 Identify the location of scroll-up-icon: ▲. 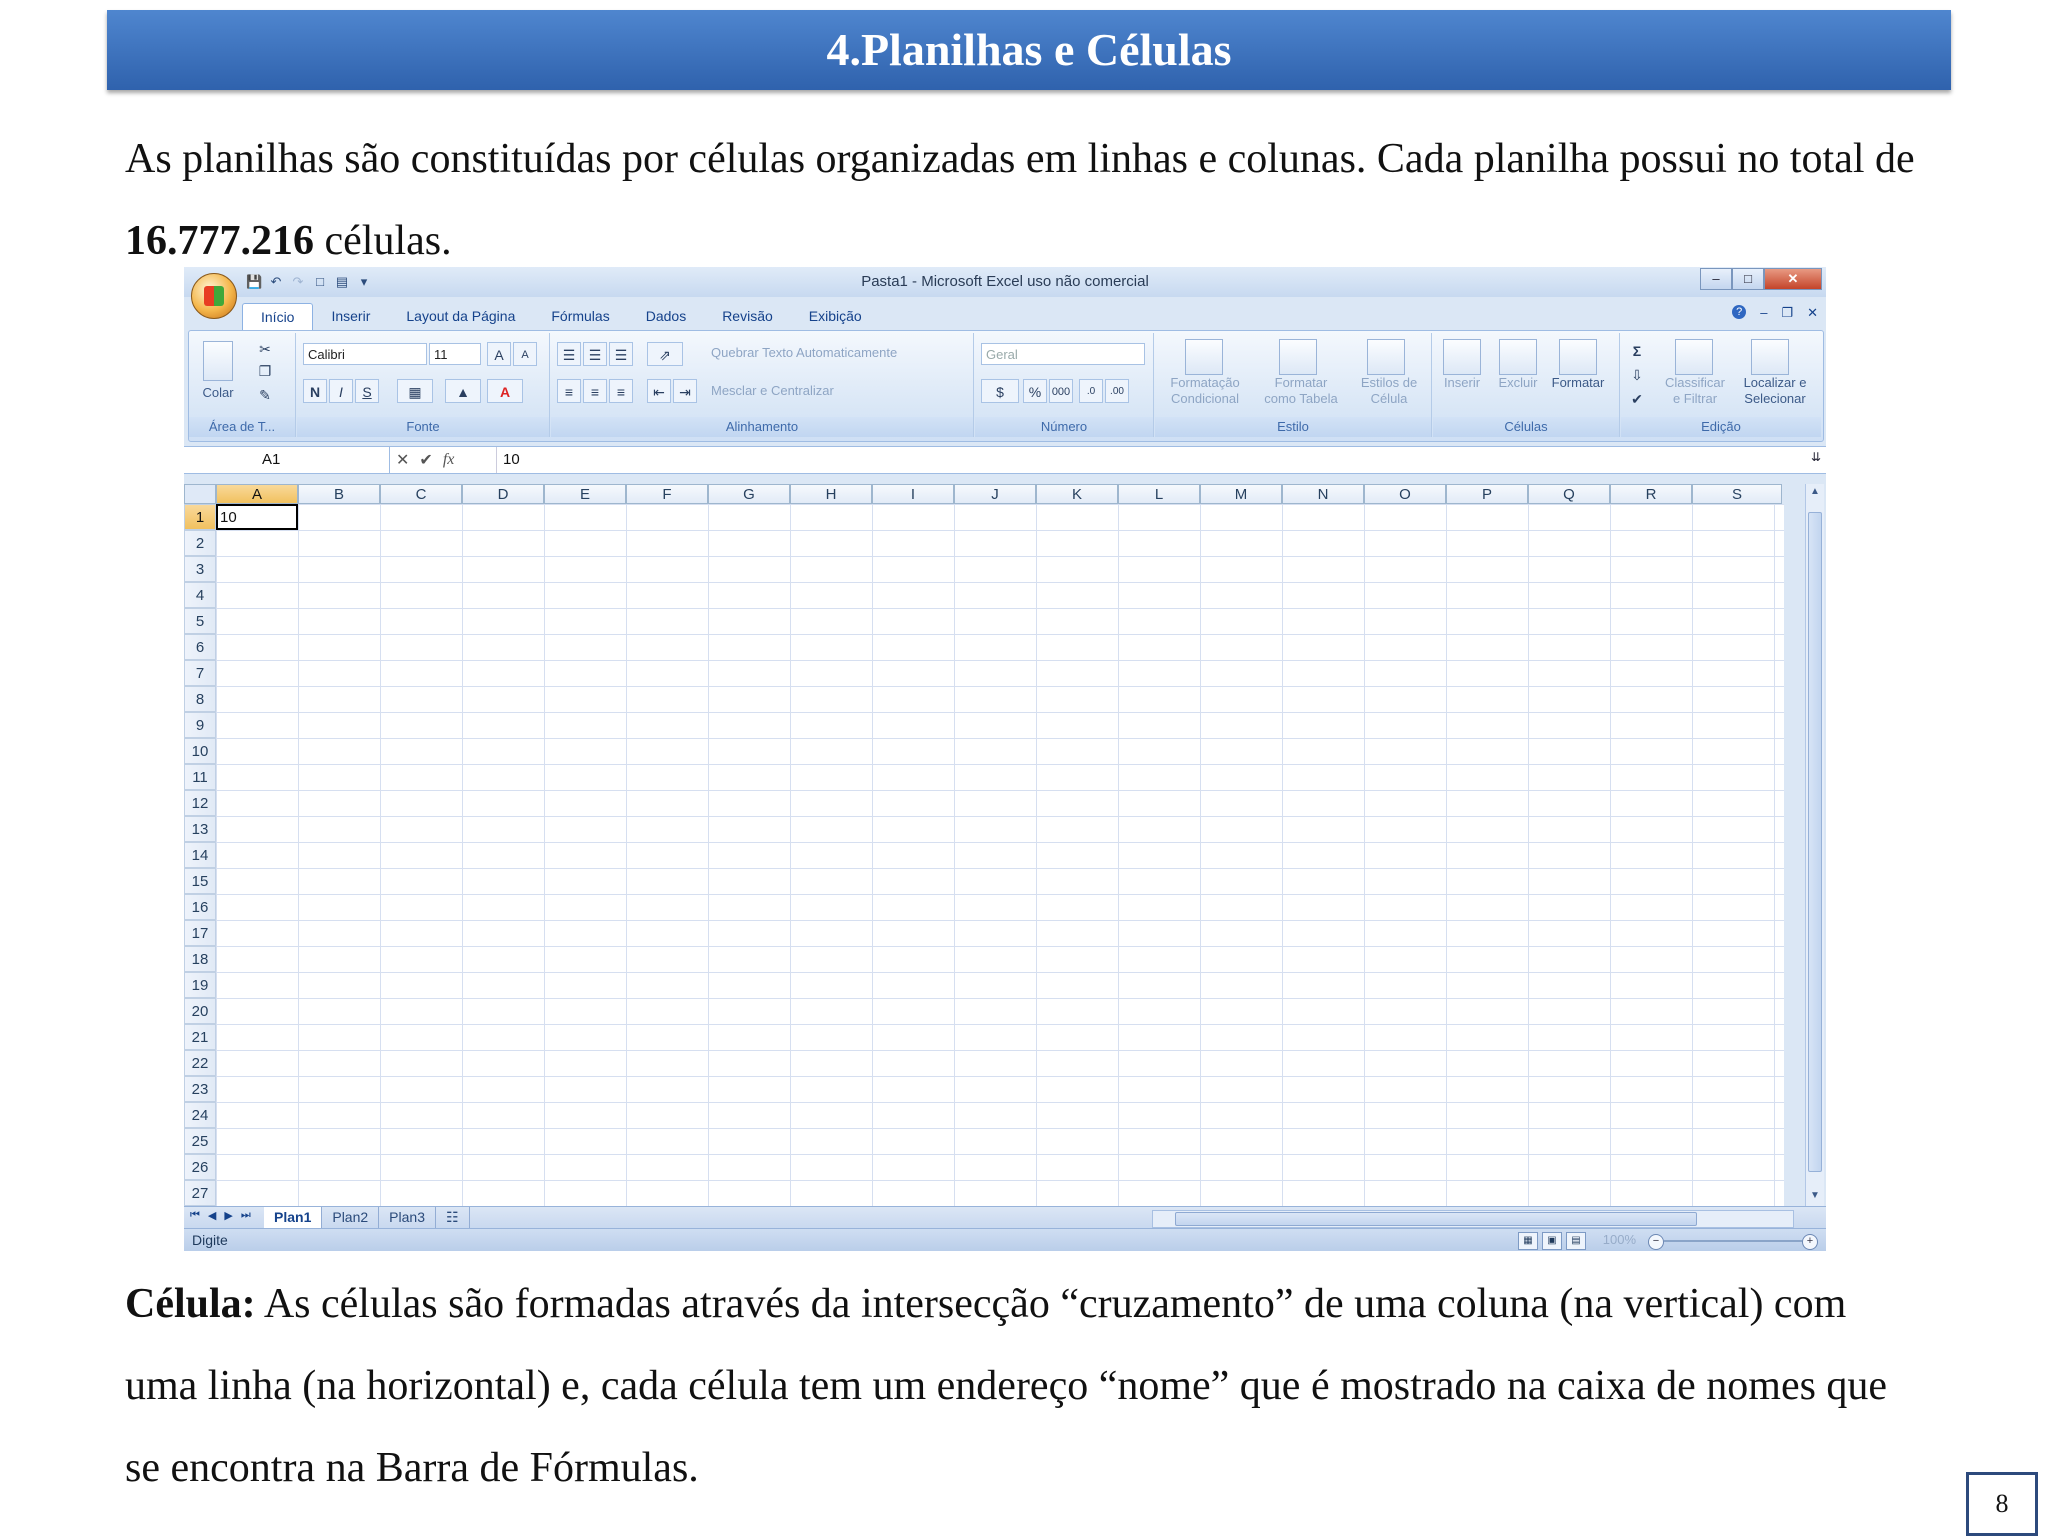
(1815, 493).